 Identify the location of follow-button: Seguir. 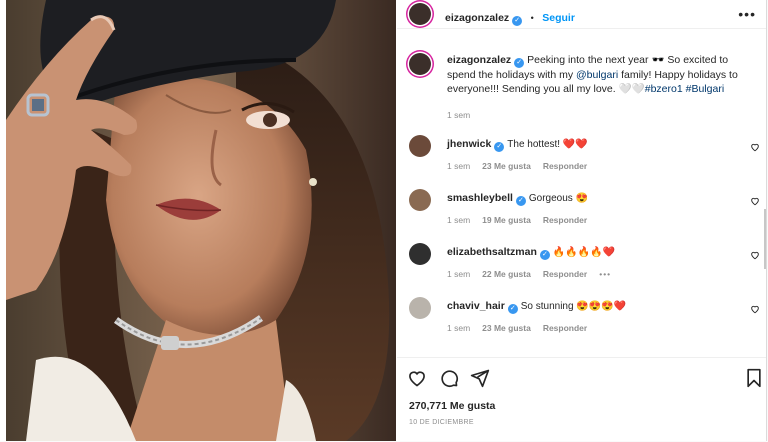
(558, 18).